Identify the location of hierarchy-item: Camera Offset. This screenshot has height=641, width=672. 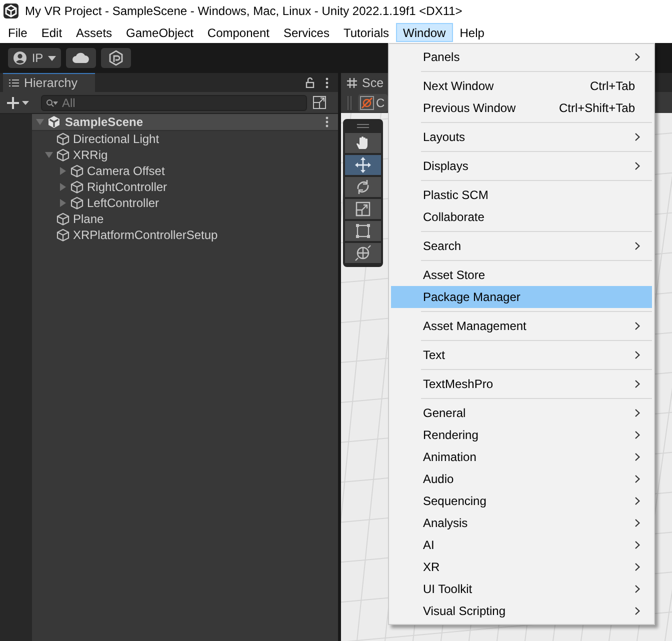
(126, 171).